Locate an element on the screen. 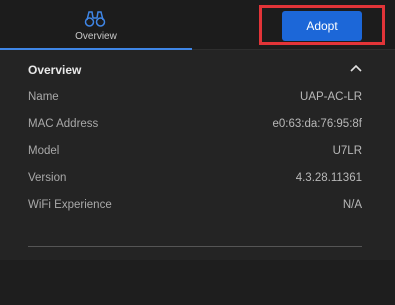 The width and height of the screenshot is (395, 305). tab-overview: Overview is located at coordinates (96, 25).